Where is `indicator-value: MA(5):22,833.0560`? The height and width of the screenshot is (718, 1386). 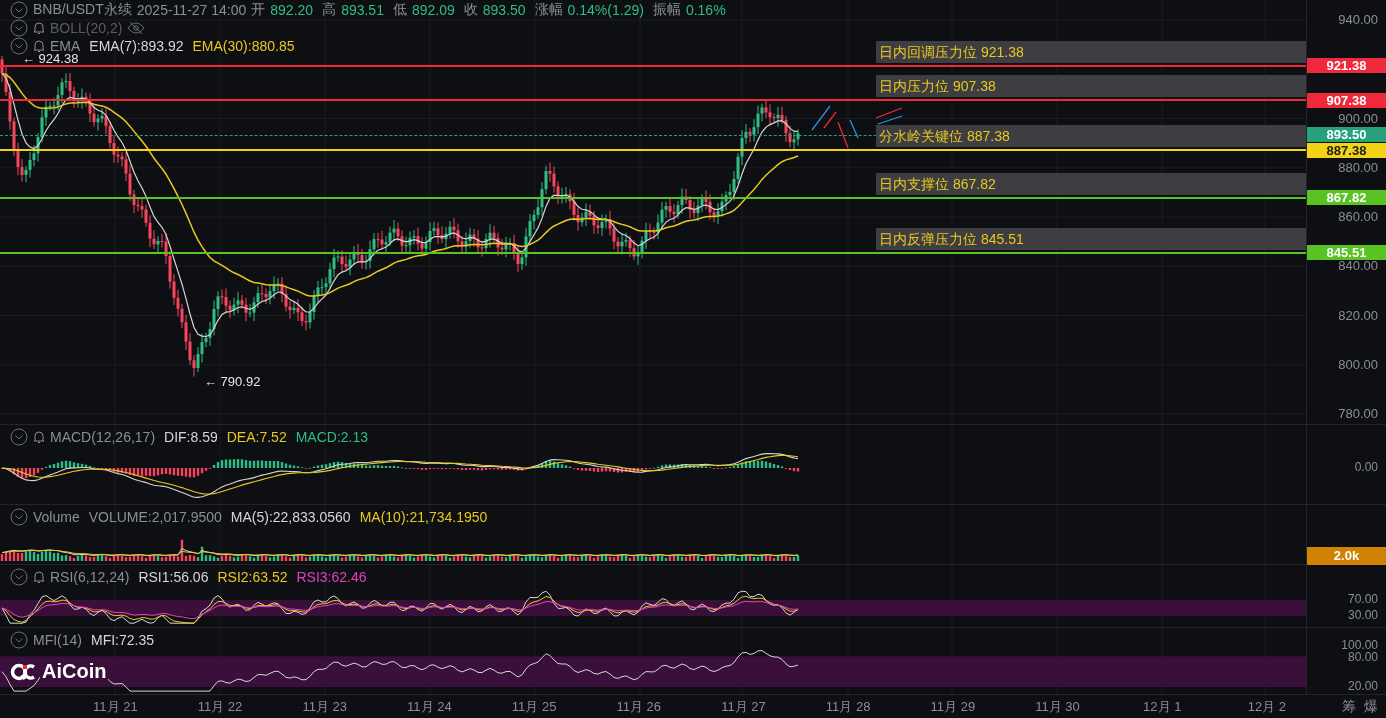
indicator-value: MA(5):22,833.0560 is located at coordinates (290, 516).